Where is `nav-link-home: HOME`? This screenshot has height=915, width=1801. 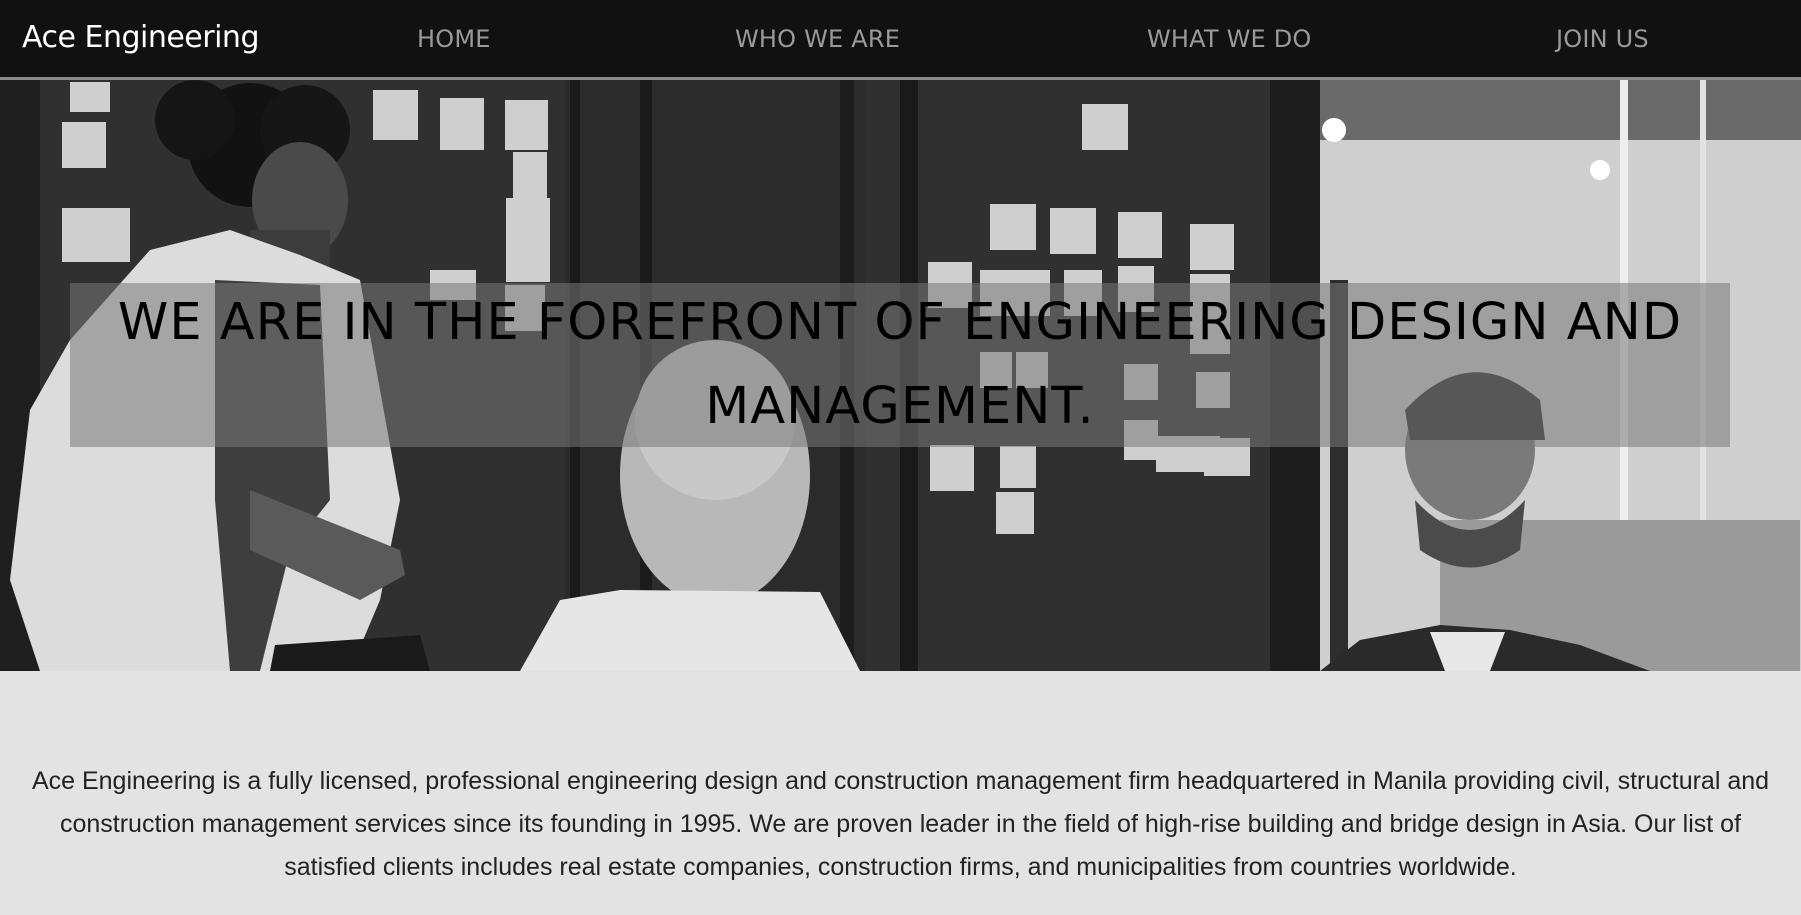 nav-link-home: HOME is located at coordinates (454, 39).